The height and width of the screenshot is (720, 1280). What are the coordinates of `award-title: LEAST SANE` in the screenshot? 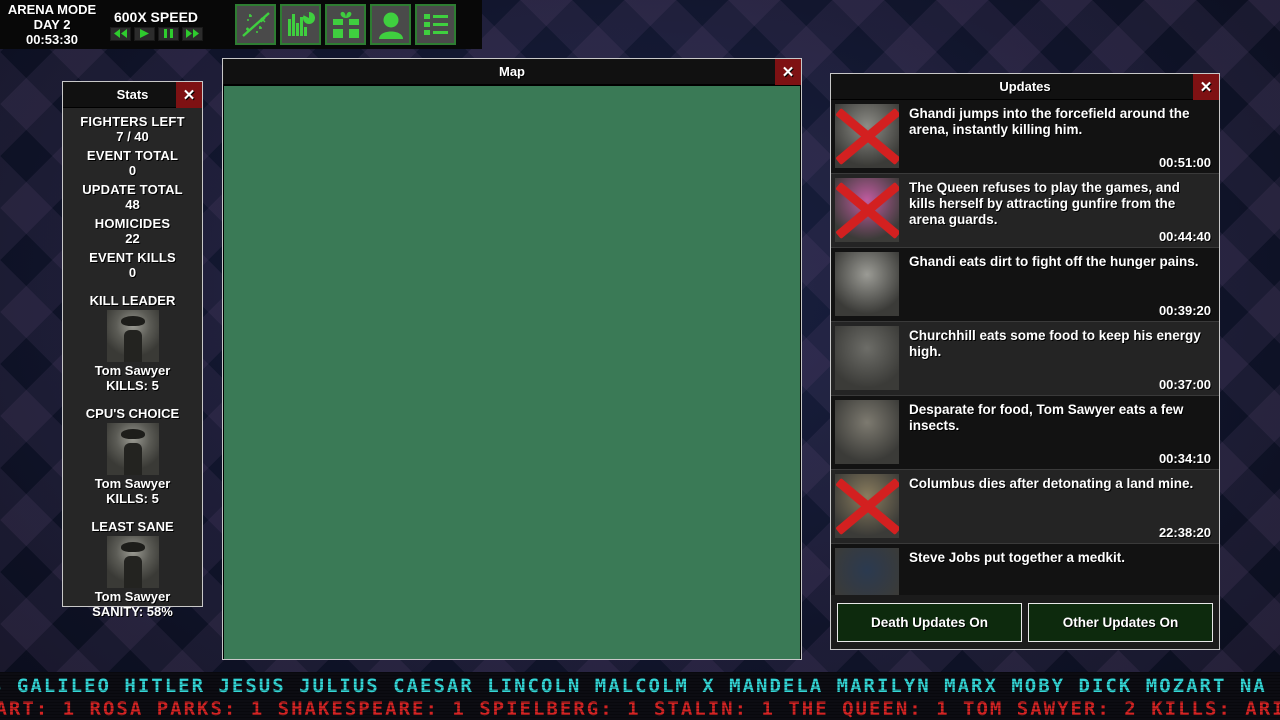 It's located at (132, 526).